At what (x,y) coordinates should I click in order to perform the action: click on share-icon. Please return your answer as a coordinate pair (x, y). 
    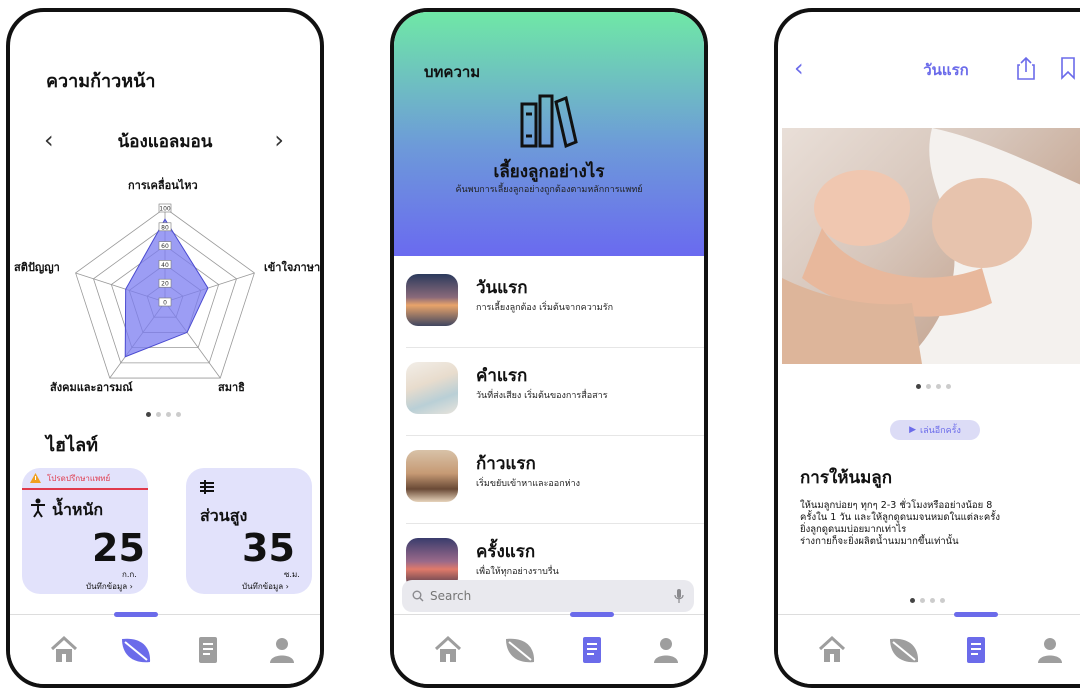
    Looking at the image, I should click on (1026, 68).